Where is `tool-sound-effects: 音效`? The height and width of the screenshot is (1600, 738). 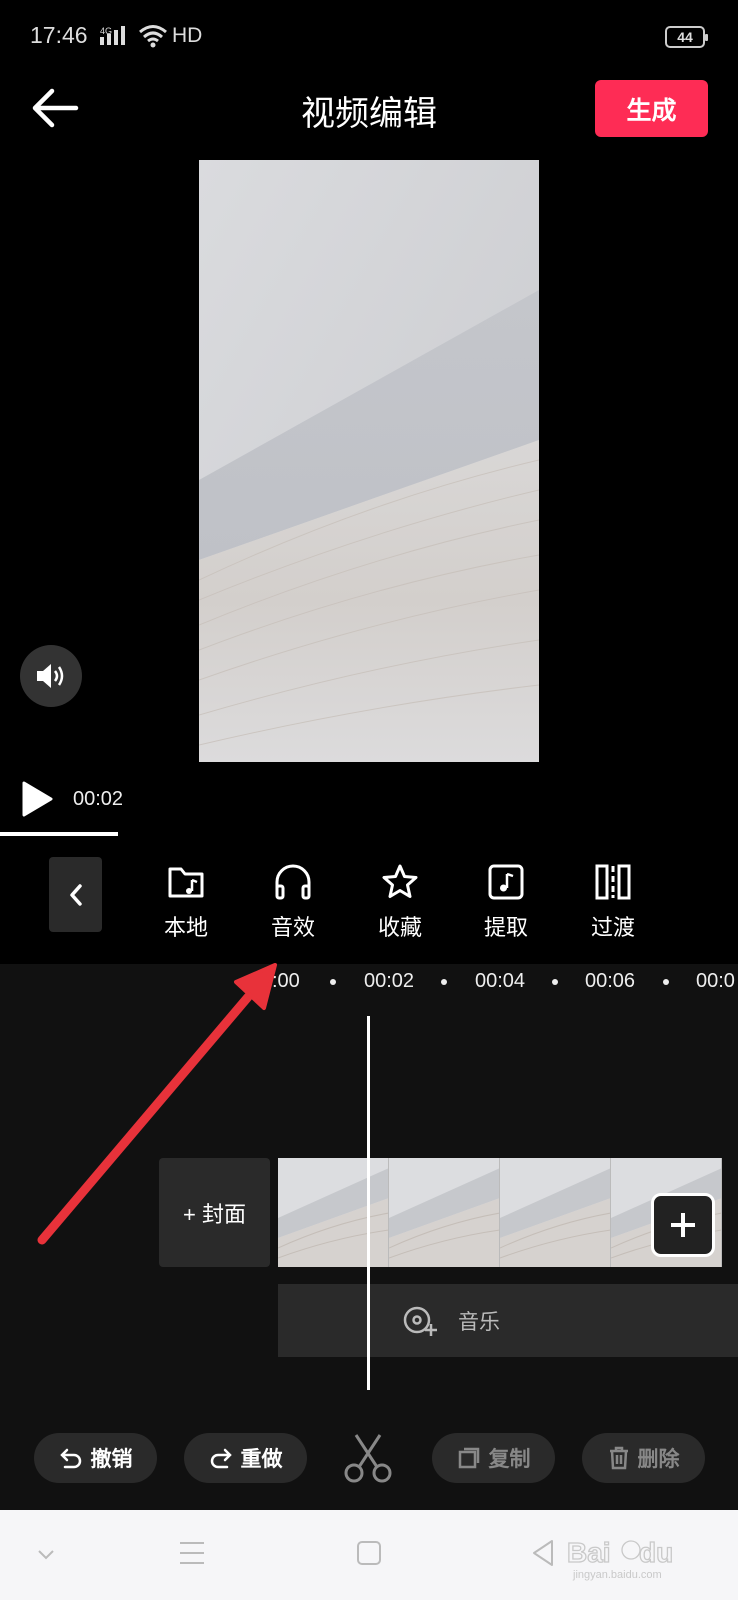 tool-sound-effects: 音效 is located at coordinates (293, 897).